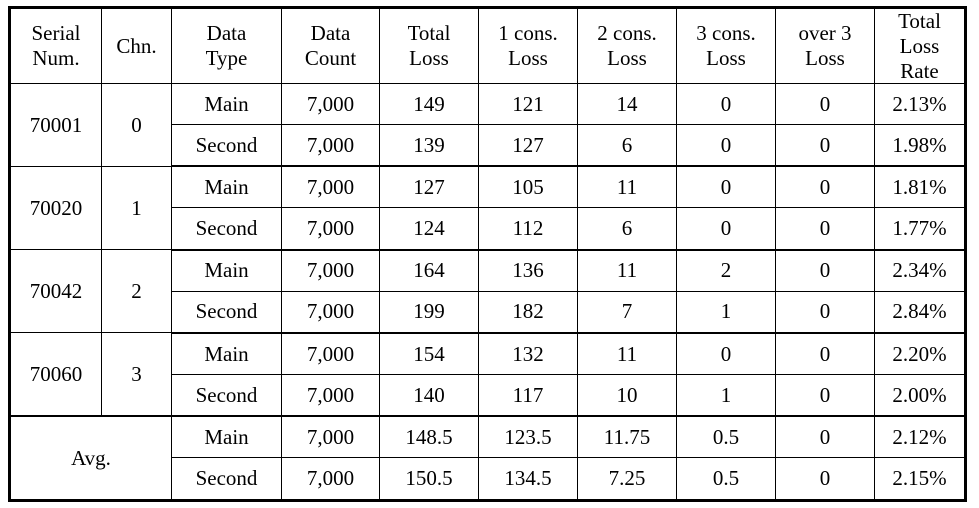  What do you see at coordinates (920, 312) in the screenshot?
I see `cell-total-loss-rate: 2.84%` at bounding box center [920, 312].